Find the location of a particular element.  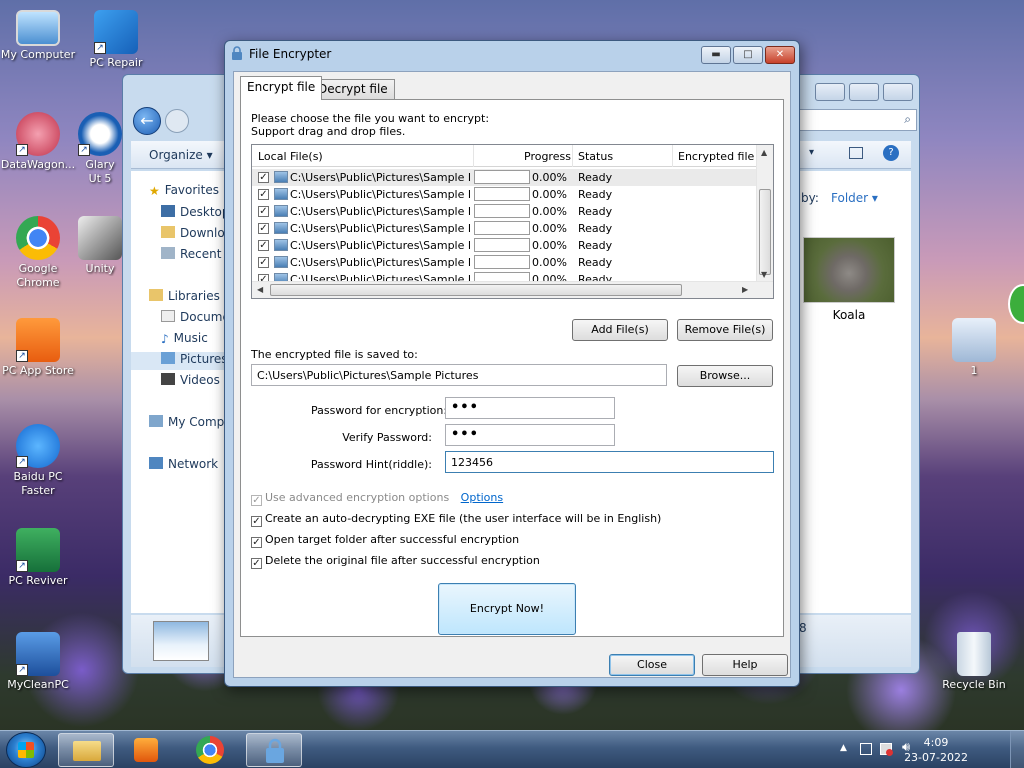

dialog-titlebar: File Encrypter ▬ □ ✕ is located at coordinates (512, 54).